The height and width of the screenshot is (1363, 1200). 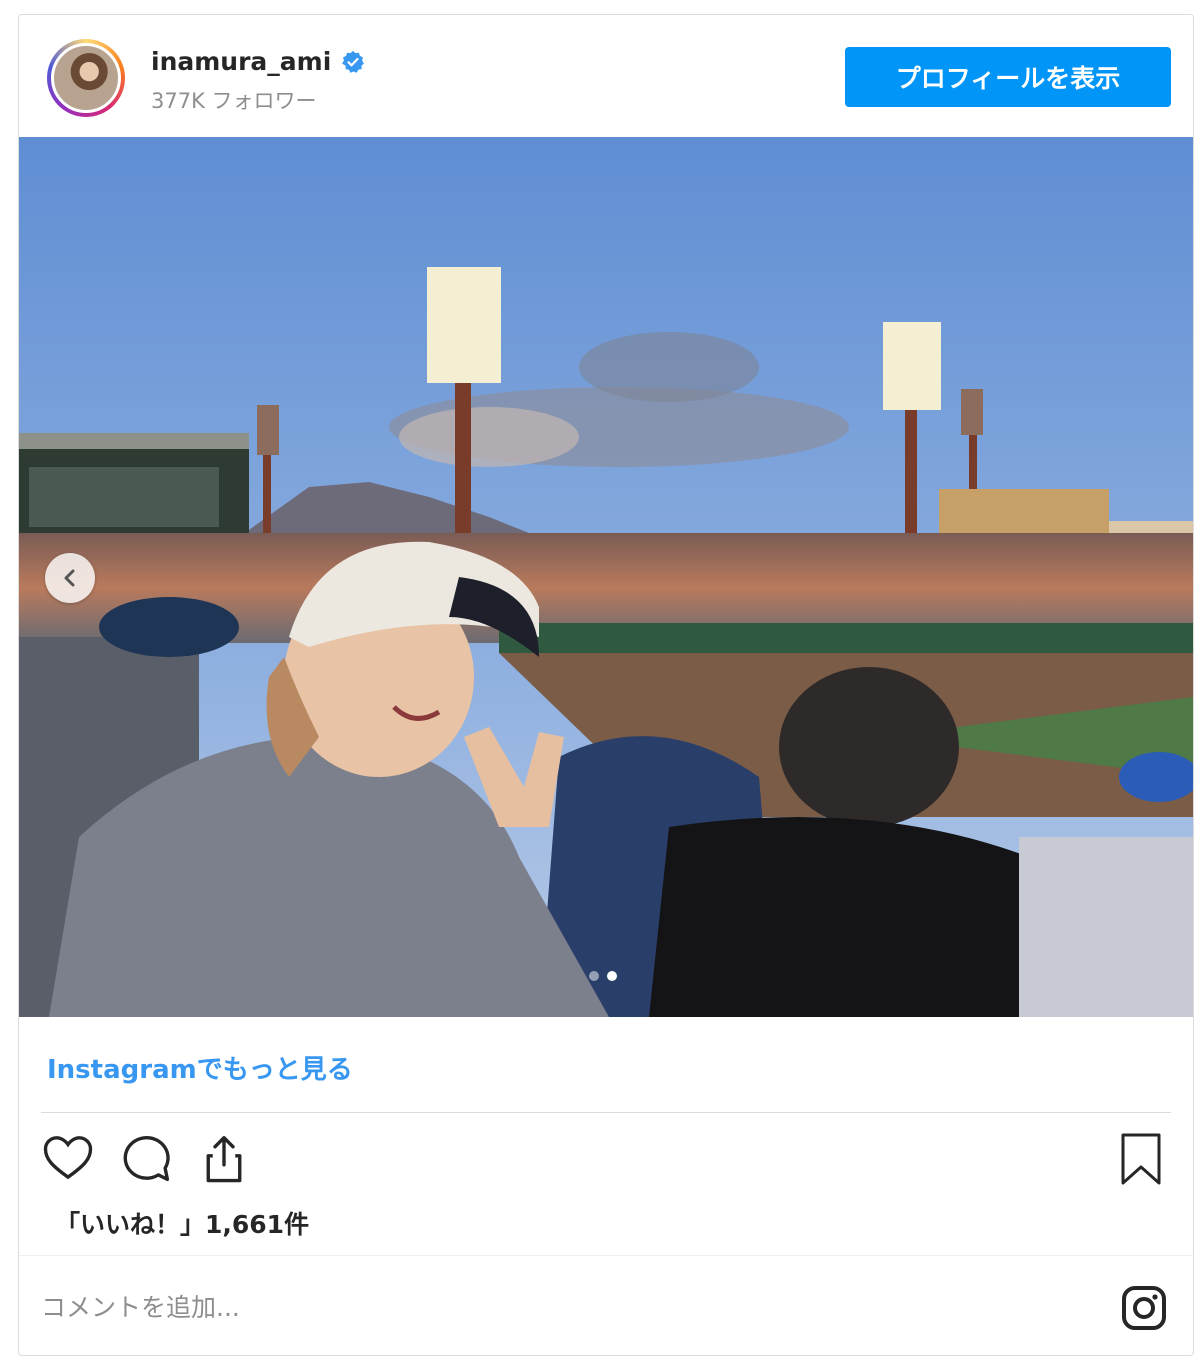 I want to click on carousel-prev-button, so click(x=70, y=578).